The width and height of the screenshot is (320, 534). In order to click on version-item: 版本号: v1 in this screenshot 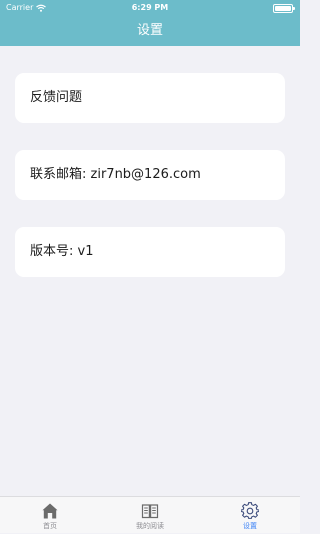, I will do `click(150, 252)`.